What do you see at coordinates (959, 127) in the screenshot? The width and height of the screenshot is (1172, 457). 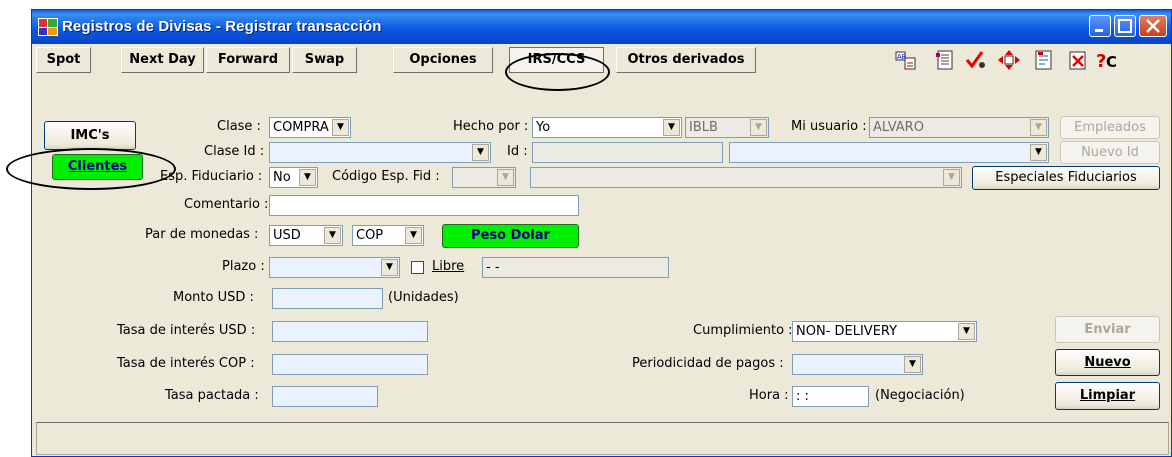 I see `mi-usuario-select: ALVARO ▼` at bounding box center [959, 127].